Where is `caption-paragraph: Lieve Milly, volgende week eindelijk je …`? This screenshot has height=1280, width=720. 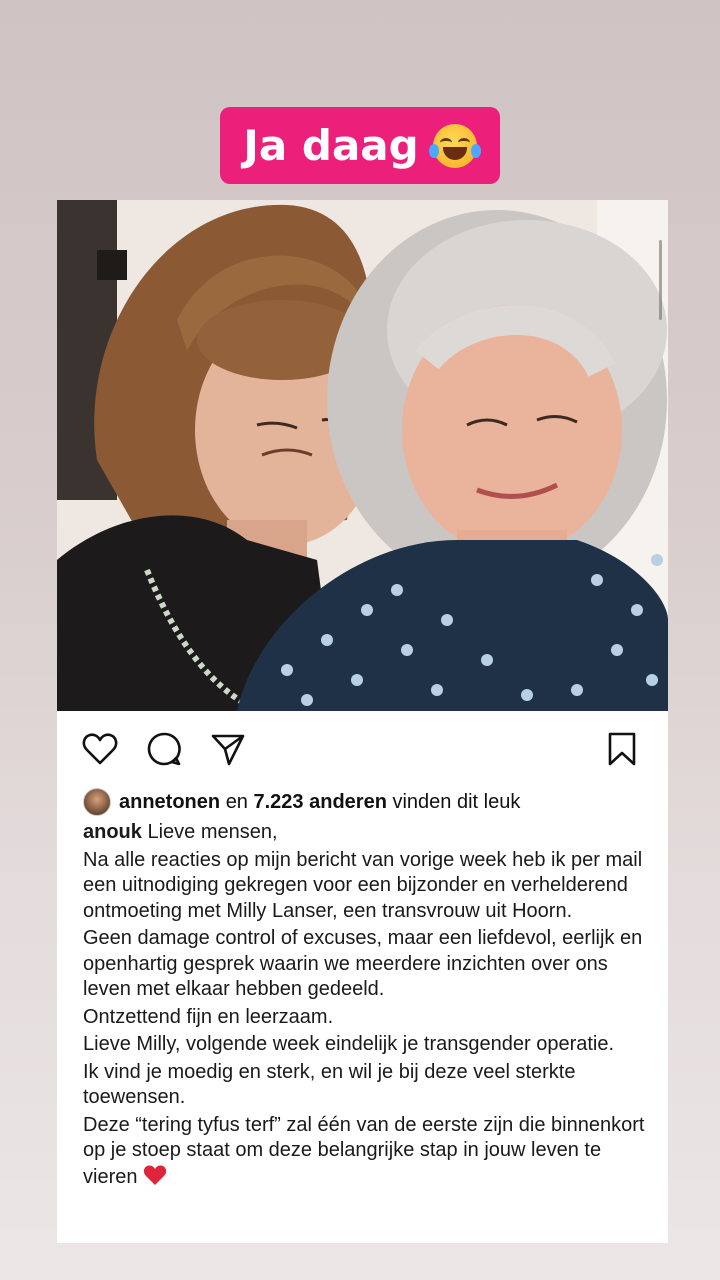
caption-paragraph: Lieve Milly, volgende week eindelijk je … is located at coordinates (349, 1044).